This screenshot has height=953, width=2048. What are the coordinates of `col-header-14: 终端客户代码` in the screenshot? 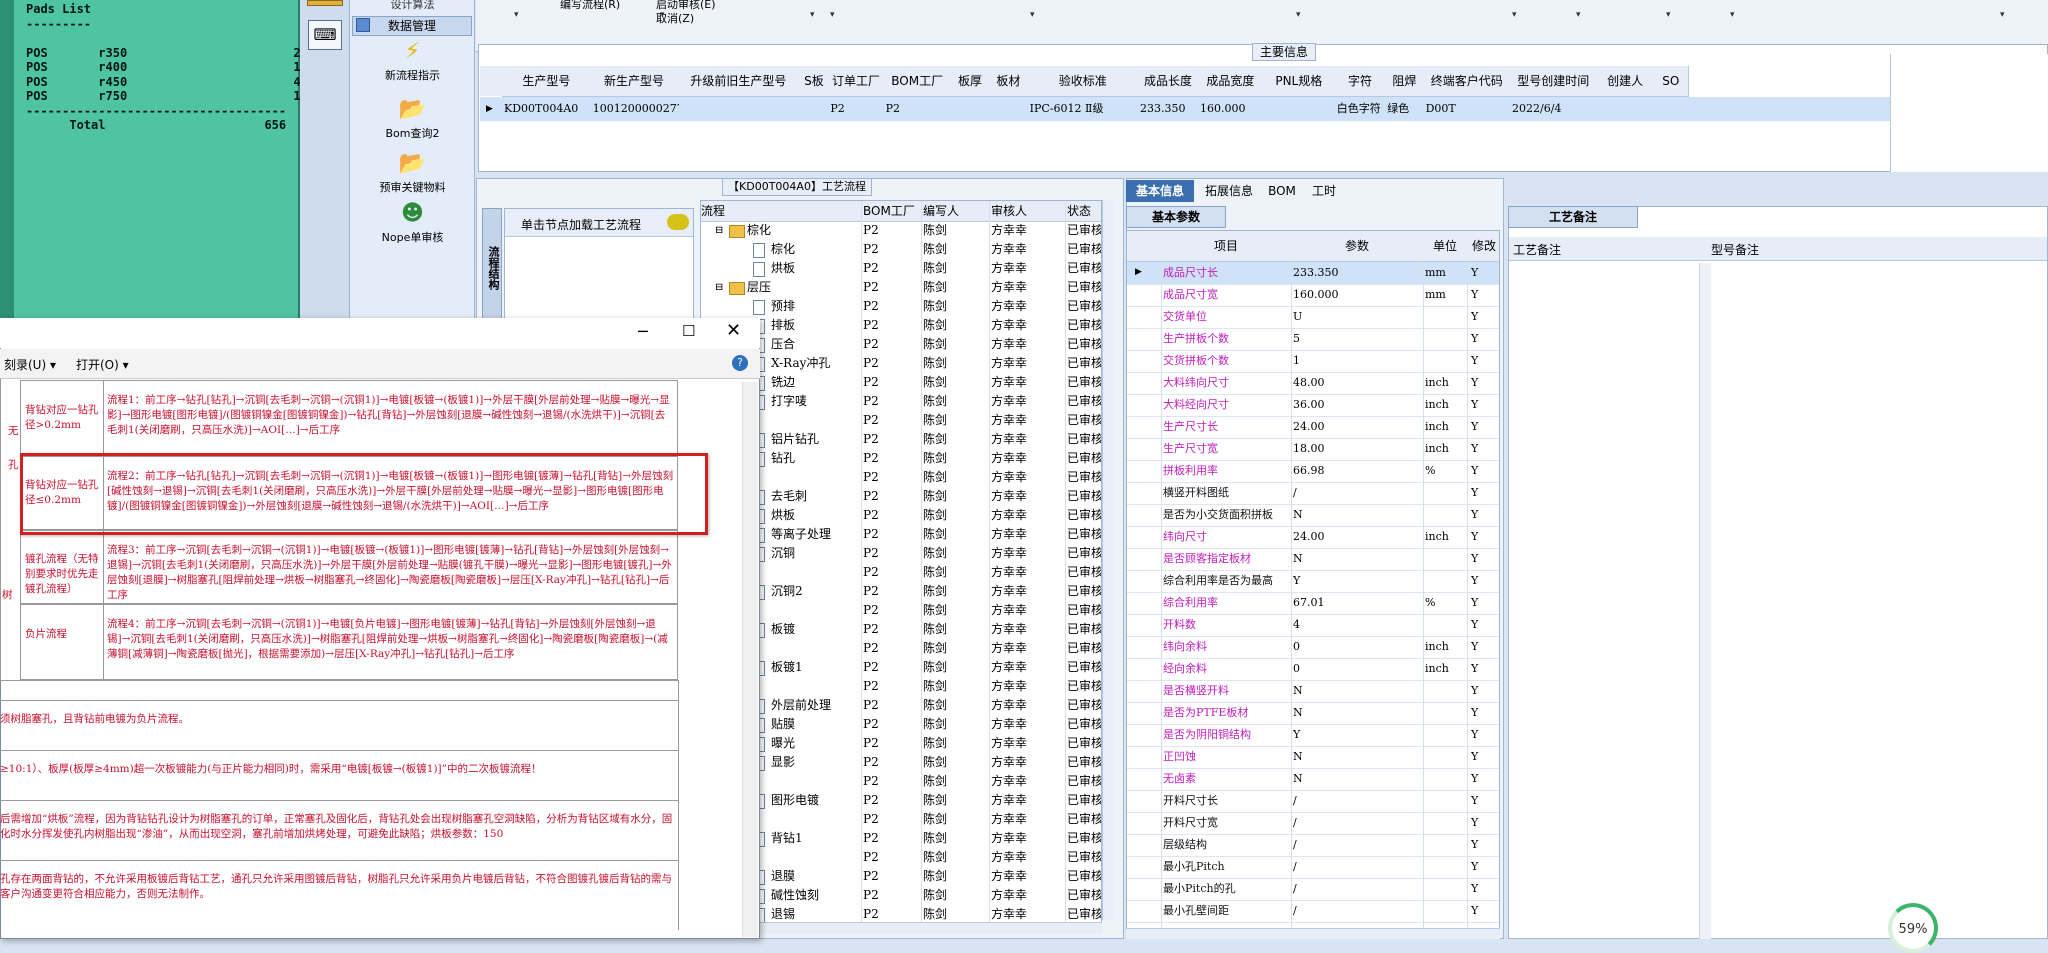 It's located at (1467, 81).